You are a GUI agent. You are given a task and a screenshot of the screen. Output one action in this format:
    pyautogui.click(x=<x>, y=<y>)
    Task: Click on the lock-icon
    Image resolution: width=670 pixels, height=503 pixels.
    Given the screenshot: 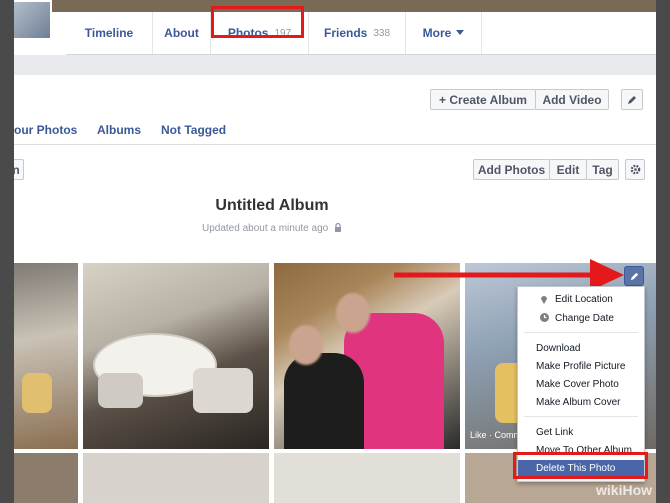 What is the action you would take?
    pyautogui.click(x=338, y=227)
    